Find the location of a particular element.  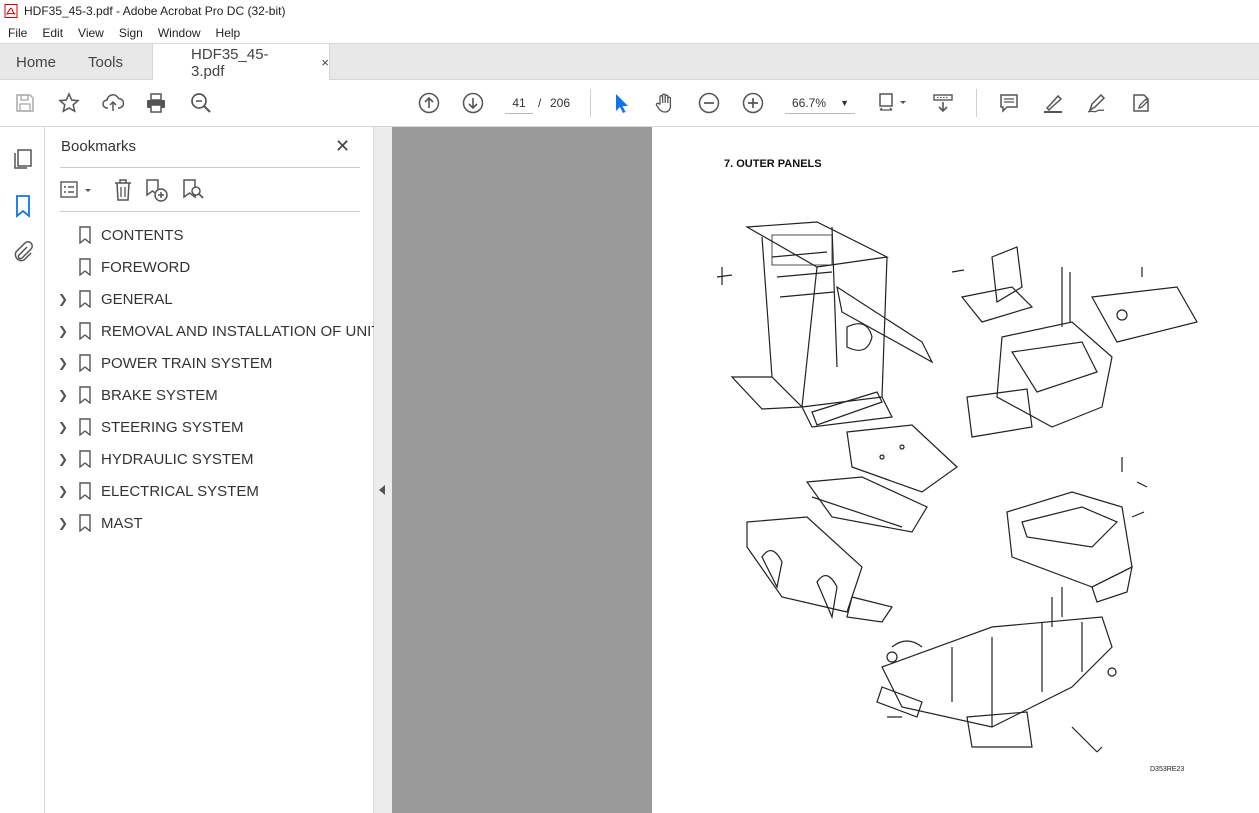

search-zoom-icon is located at coordinates (201, 103).